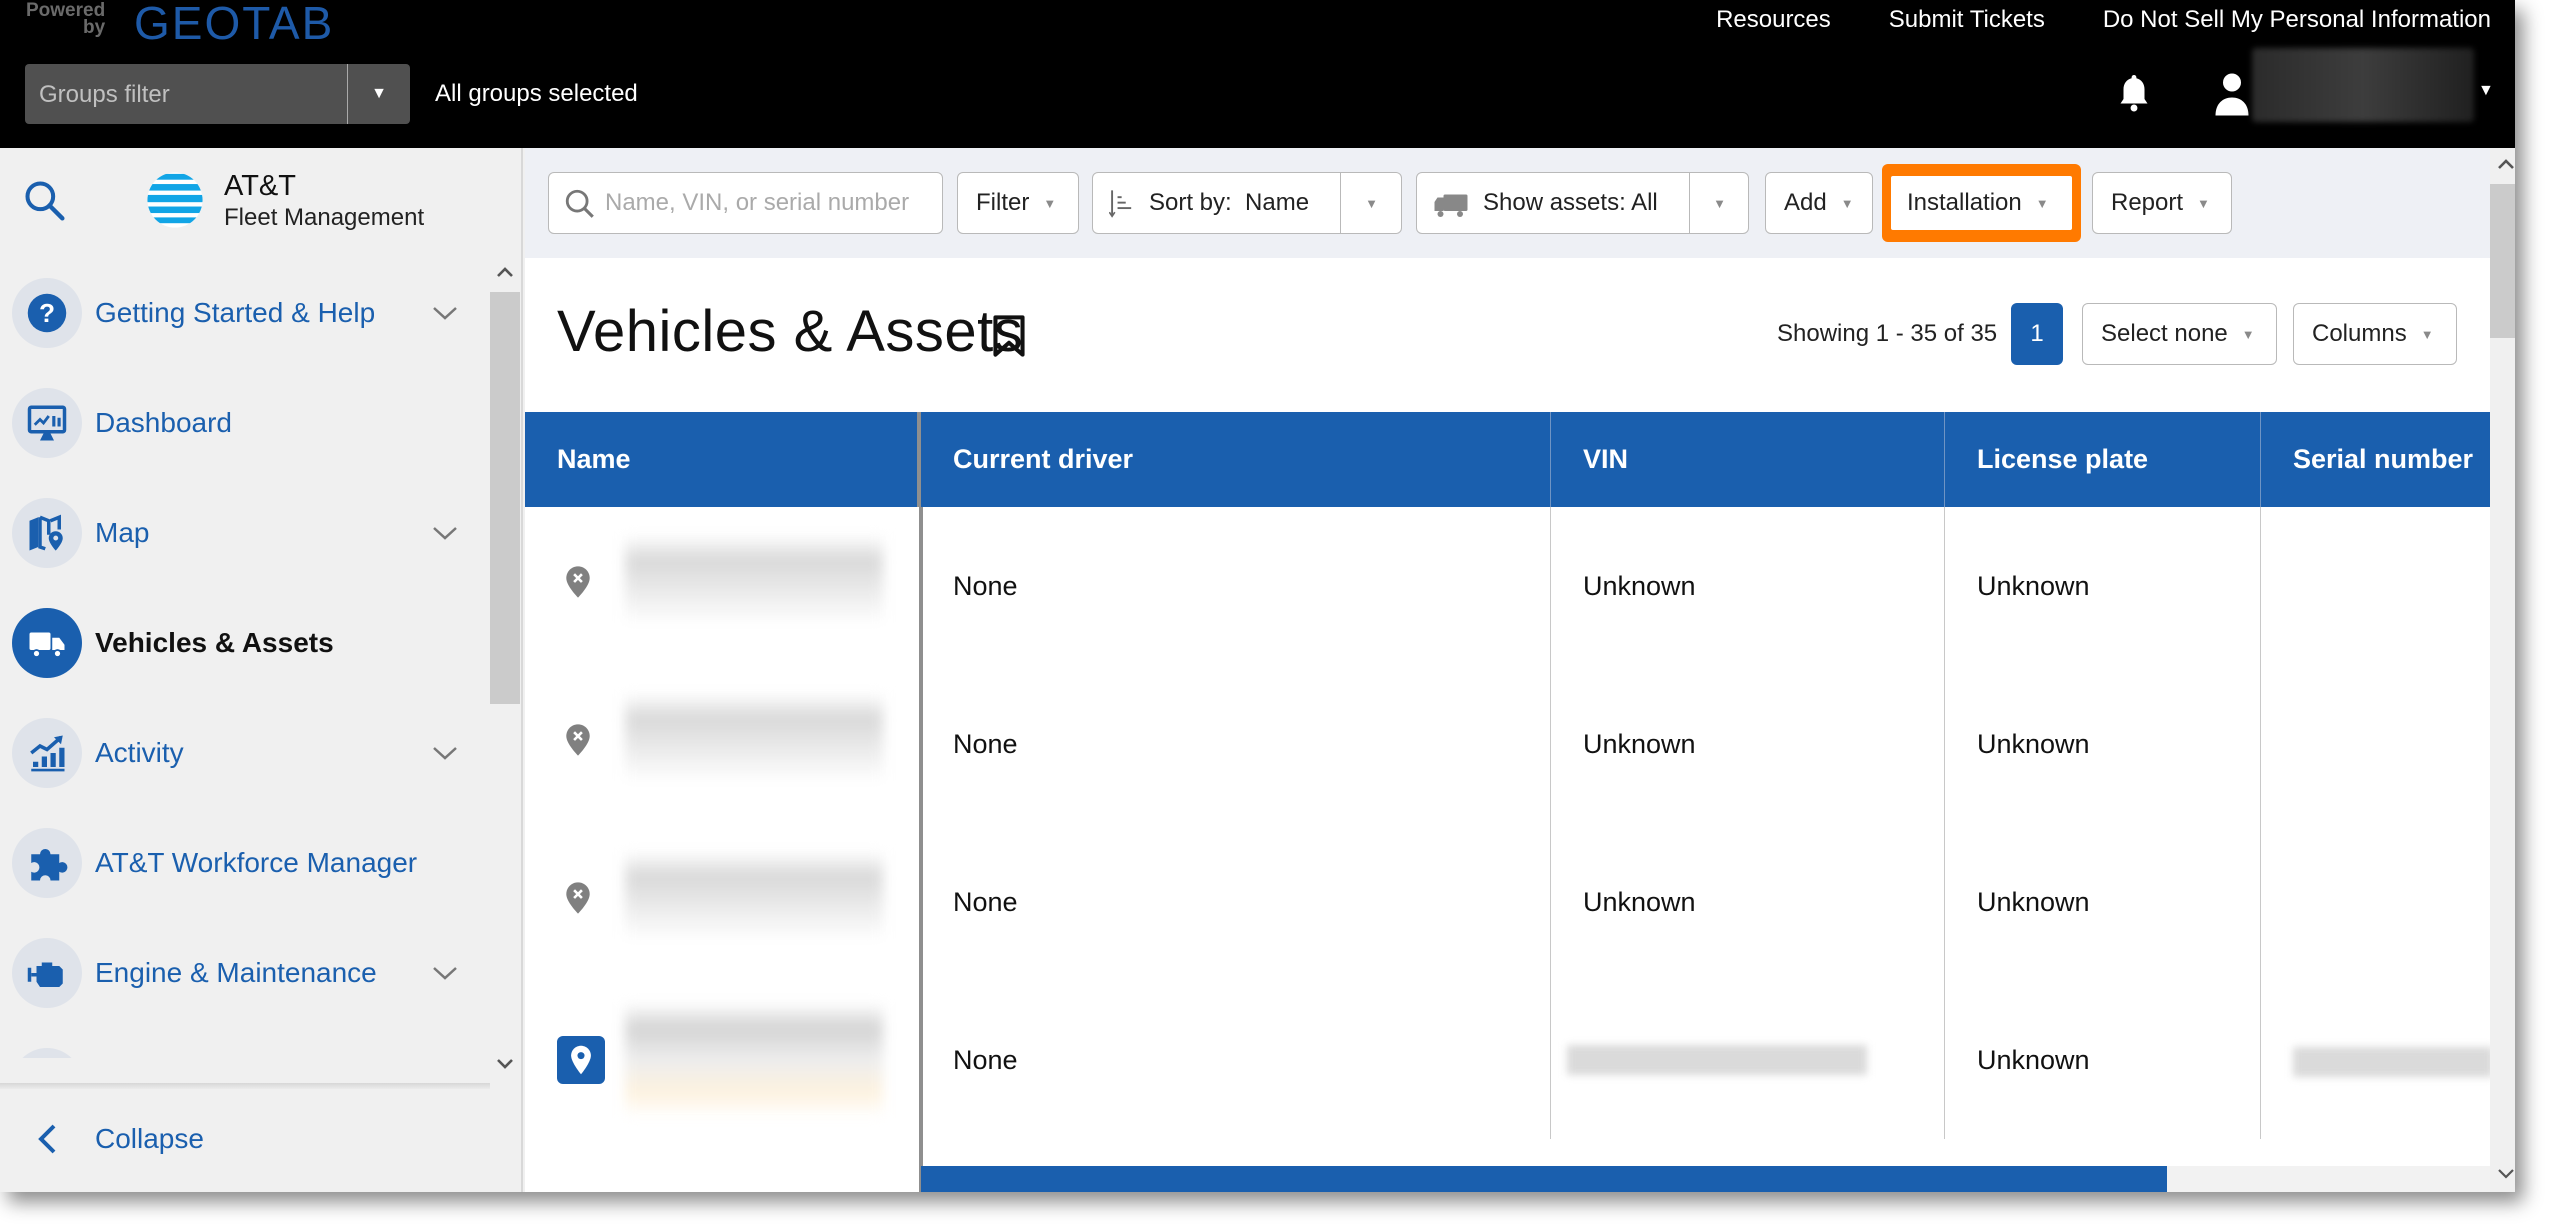 This screenshot has height=1228, width=2560. I want to click on collapse-button: Collapse, so click(245, 1139).